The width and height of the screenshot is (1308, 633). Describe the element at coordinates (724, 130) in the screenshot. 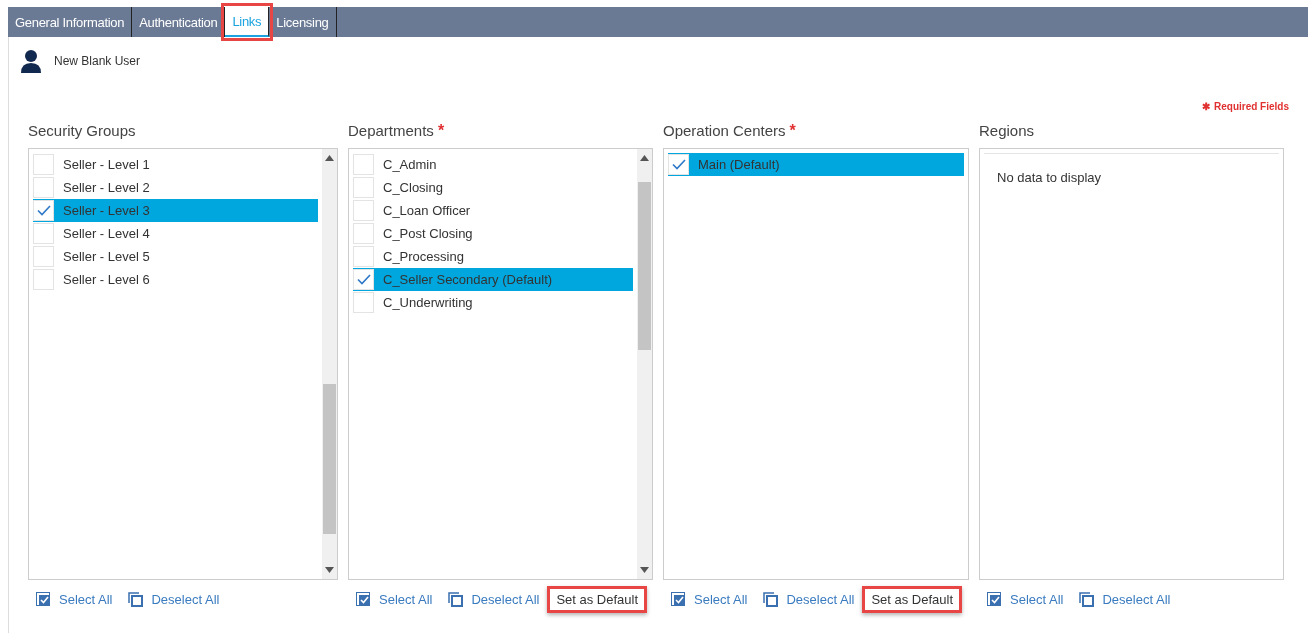

I see `panel-title: Operation Centers` at that location.